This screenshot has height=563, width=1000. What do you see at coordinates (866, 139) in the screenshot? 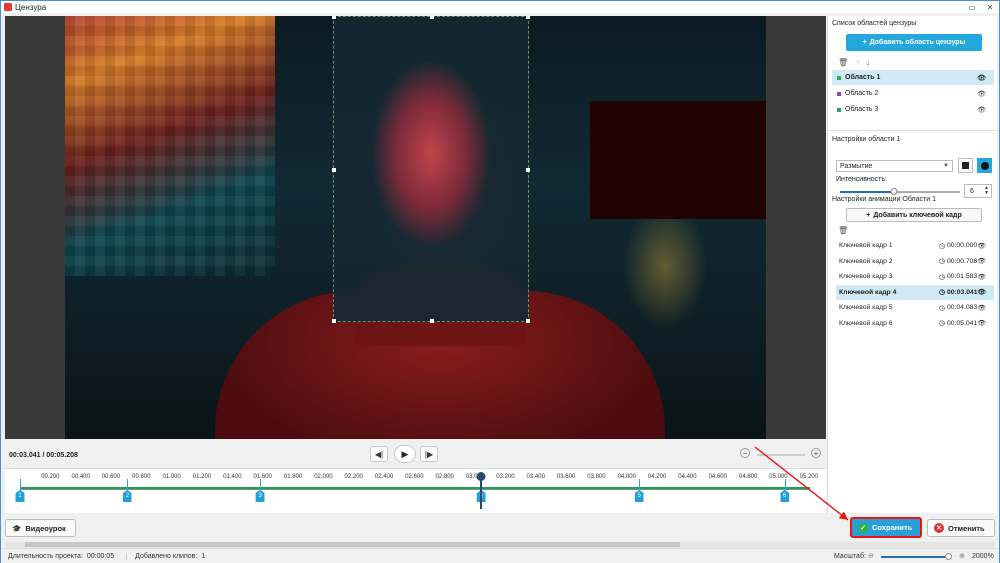
I see `area-settings-title: Настройки области 1` at bounding box center [866, 139].